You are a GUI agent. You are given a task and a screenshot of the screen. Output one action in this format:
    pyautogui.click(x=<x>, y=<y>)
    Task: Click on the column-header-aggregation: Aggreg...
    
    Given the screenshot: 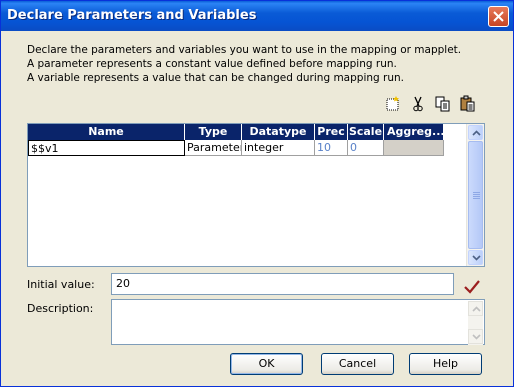 What is the action you would take?
    pyautogui.click(x=414, y=132)
    